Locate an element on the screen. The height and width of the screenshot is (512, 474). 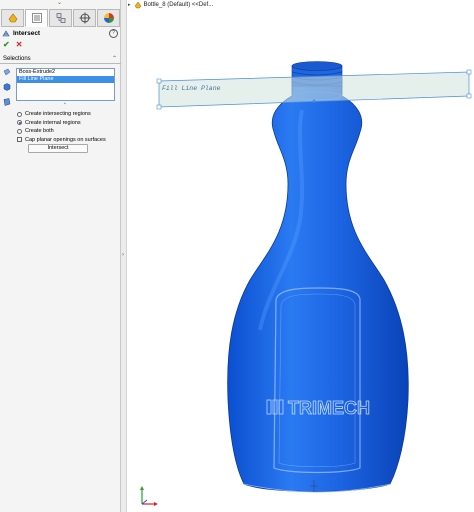
dimxpert-tab is located at coordinates (84, 18).